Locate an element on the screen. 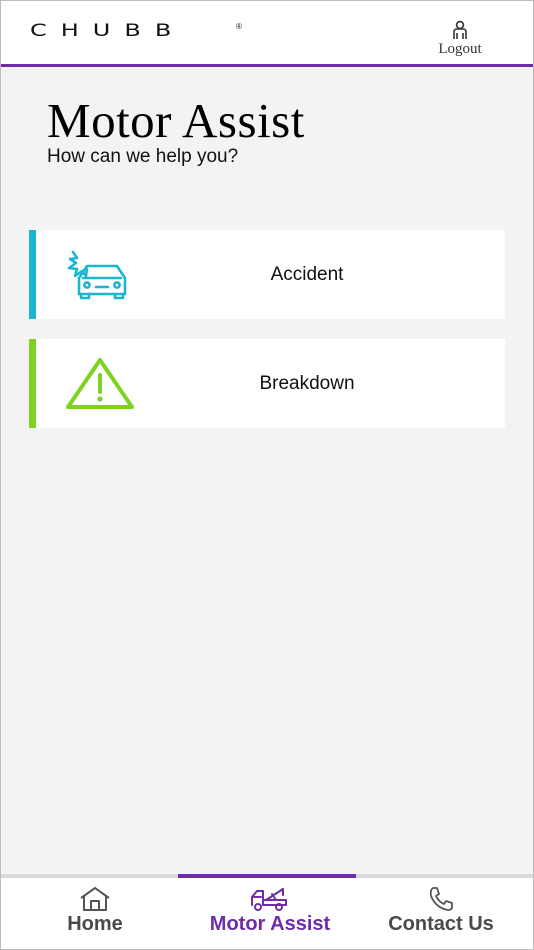 The height and width of the screenshot is (950, 534). accident-label: Accident is located at coordinates (307, 274).